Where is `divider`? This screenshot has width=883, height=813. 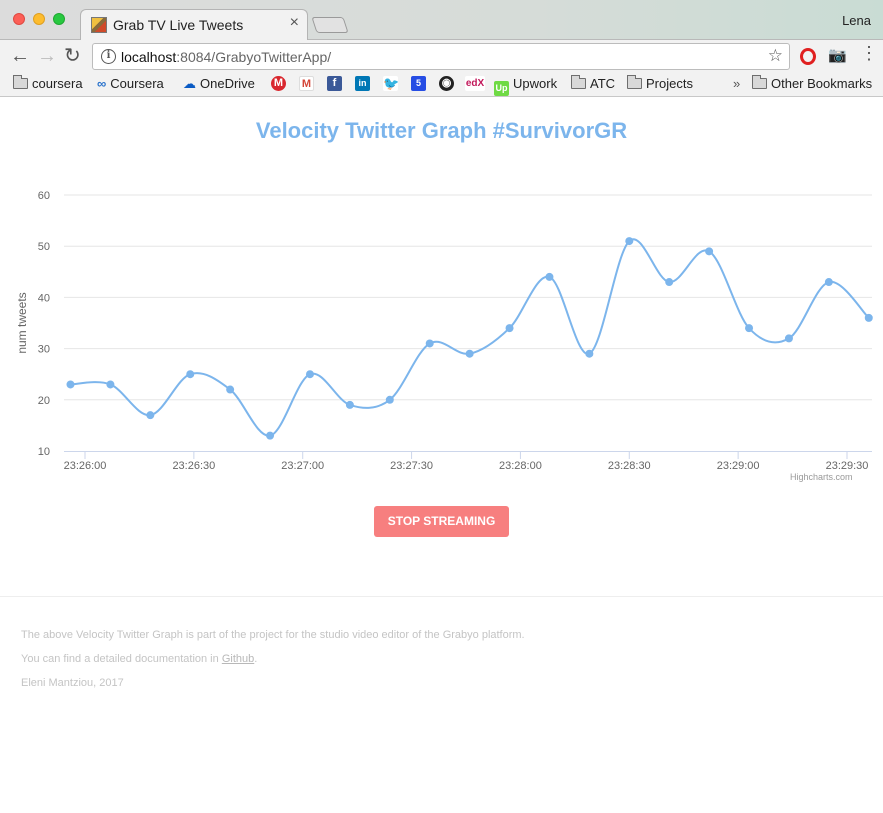 divider is located at coordinates (441, 596).